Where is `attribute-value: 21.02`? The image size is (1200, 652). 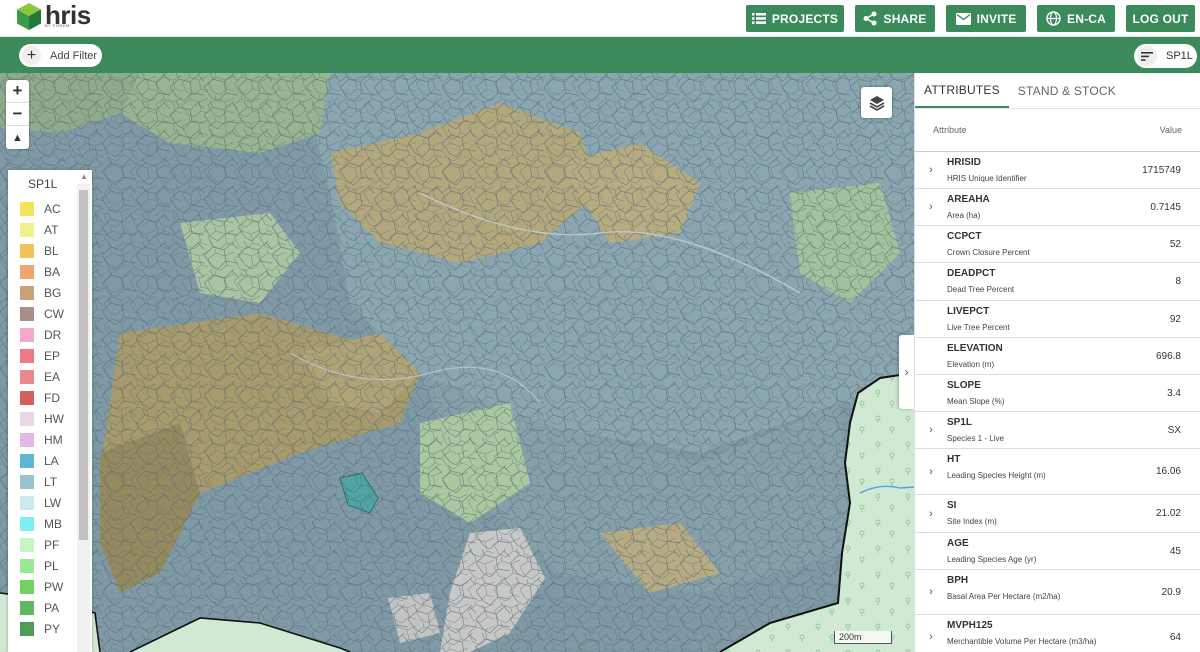
attribute-value: 21.02 is located at coordinates (1168, 513).